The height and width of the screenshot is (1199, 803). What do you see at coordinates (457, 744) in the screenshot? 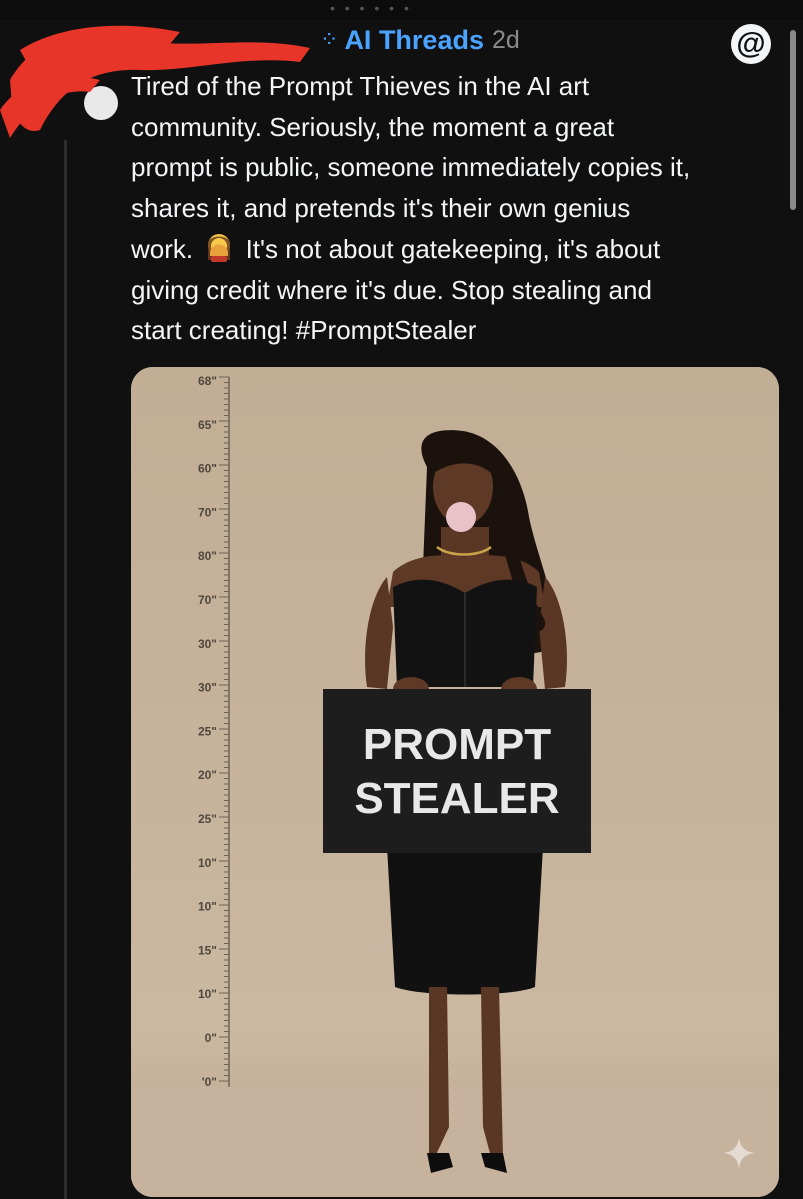
I see `sign-text-line1: PROMPT` at bounding box center [457, 744].